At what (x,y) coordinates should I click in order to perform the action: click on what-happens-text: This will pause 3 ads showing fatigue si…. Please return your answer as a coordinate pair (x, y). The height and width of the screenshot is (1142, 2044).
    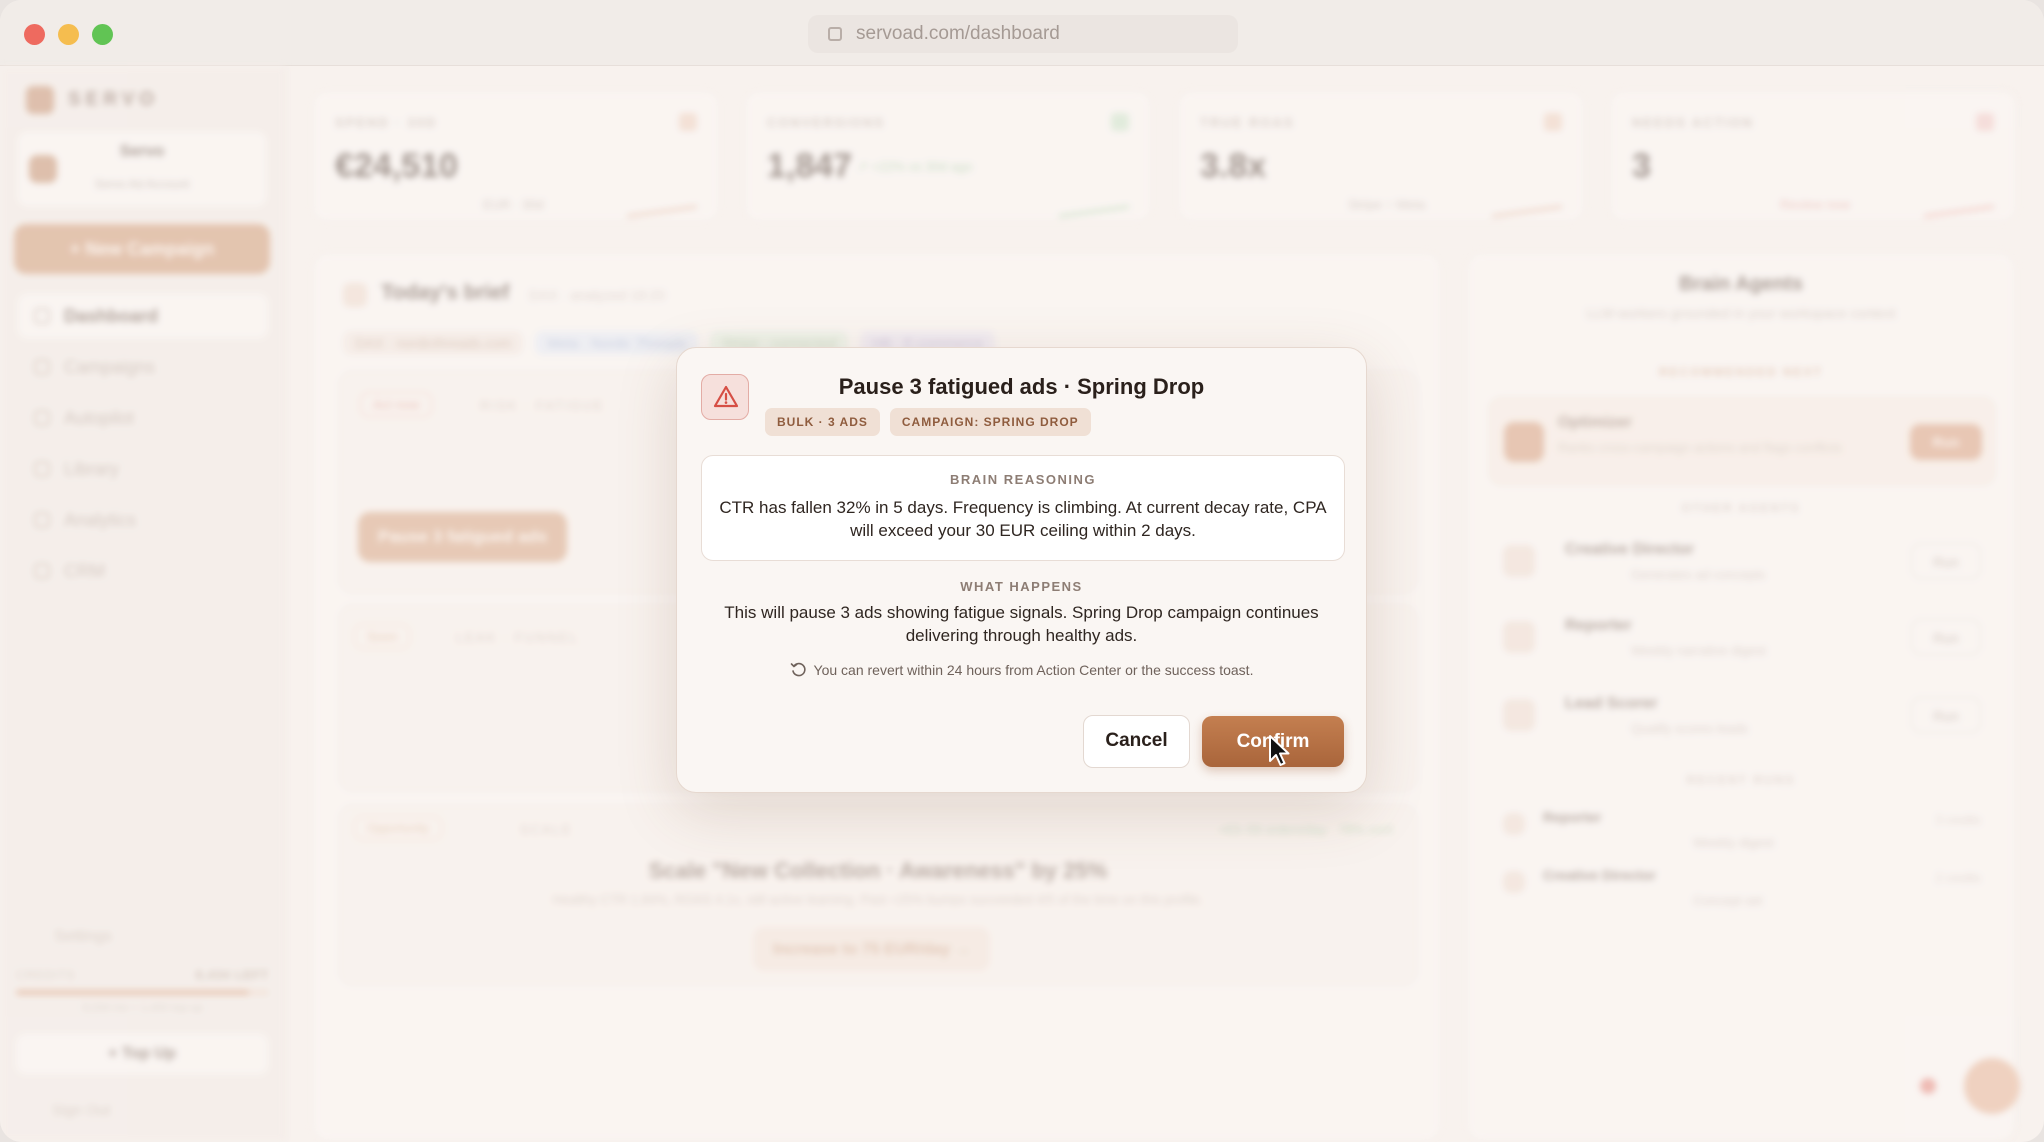
    Looking at the image, I should click on (1021, 624).